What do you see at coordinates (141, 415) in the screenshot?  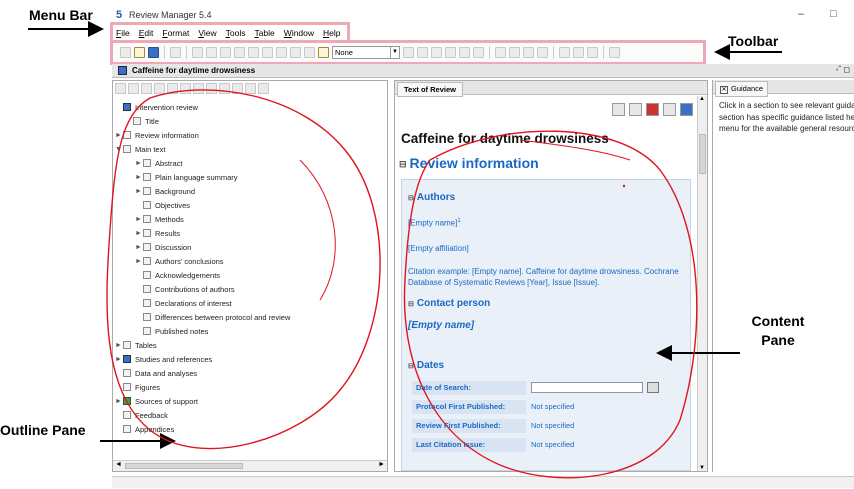 I see `outline-item: Feedback` at bounding box center [141, 415].